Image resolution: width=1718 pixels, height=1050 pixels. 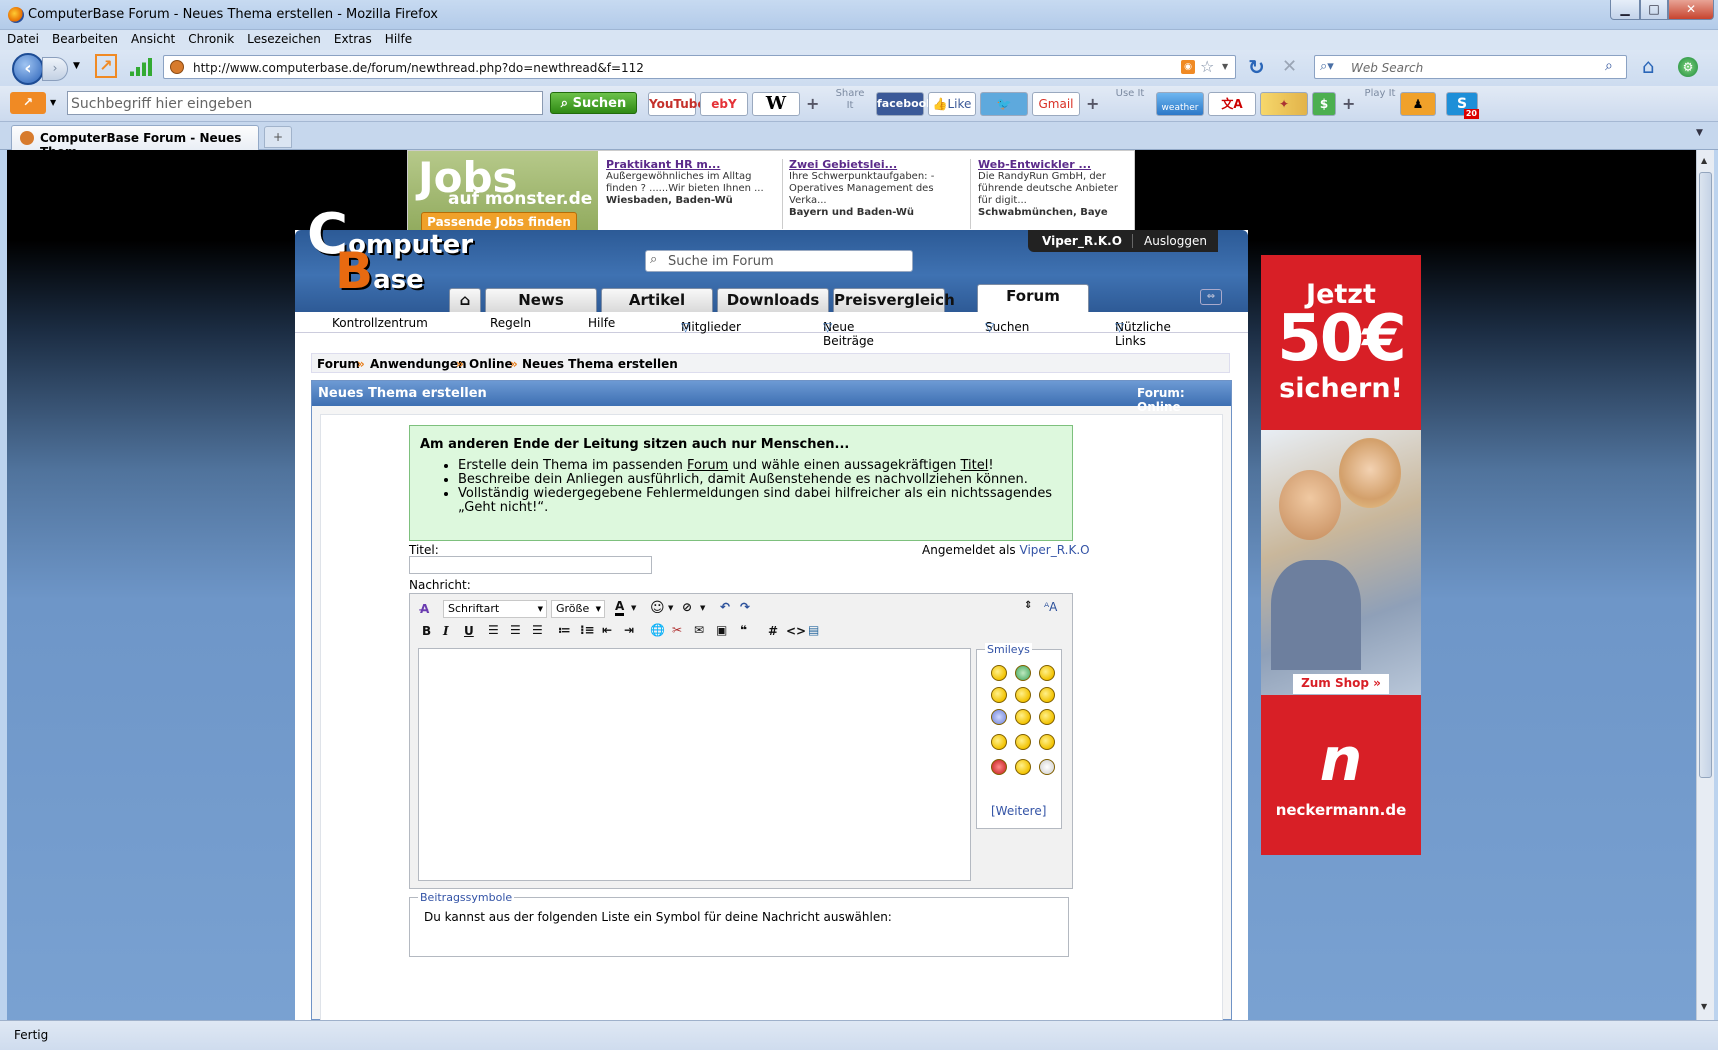 I want to click on ordered-list-icon: ≔, so click(x=564, y=630).